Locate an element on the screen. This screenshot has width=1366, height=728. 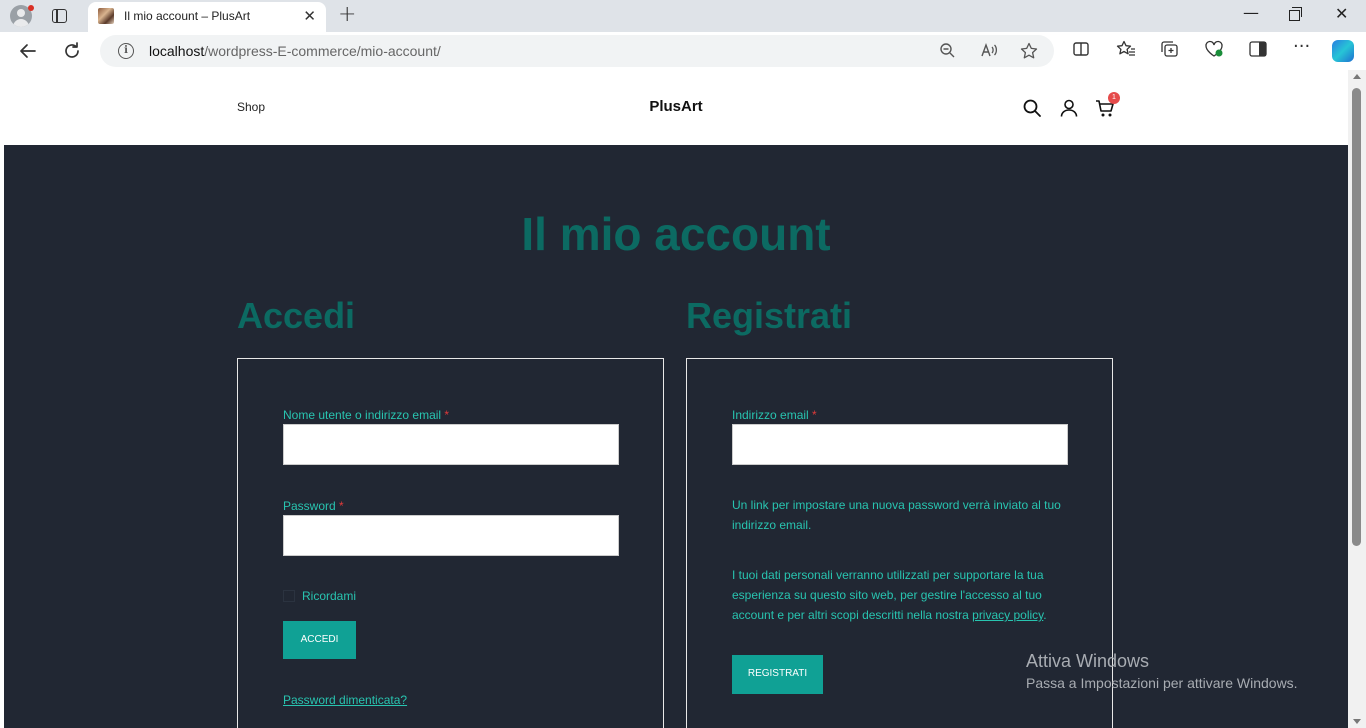
sidebar-toggle-icon is located at coordinates (1258, 51).